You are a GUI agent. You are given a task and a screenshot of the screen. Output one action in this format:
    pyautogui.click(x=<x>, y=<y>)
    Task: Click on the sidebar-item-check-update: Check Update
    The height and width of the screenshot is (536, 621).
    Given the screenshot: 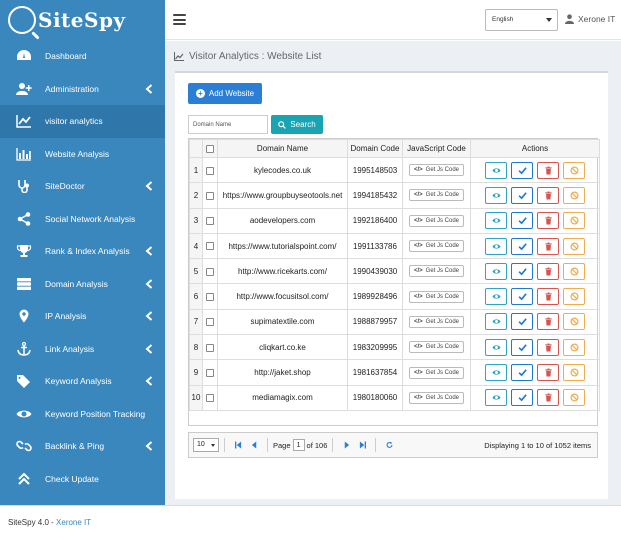 What is the action you would take?
    pyautogui.click(x=82, y=479)
    